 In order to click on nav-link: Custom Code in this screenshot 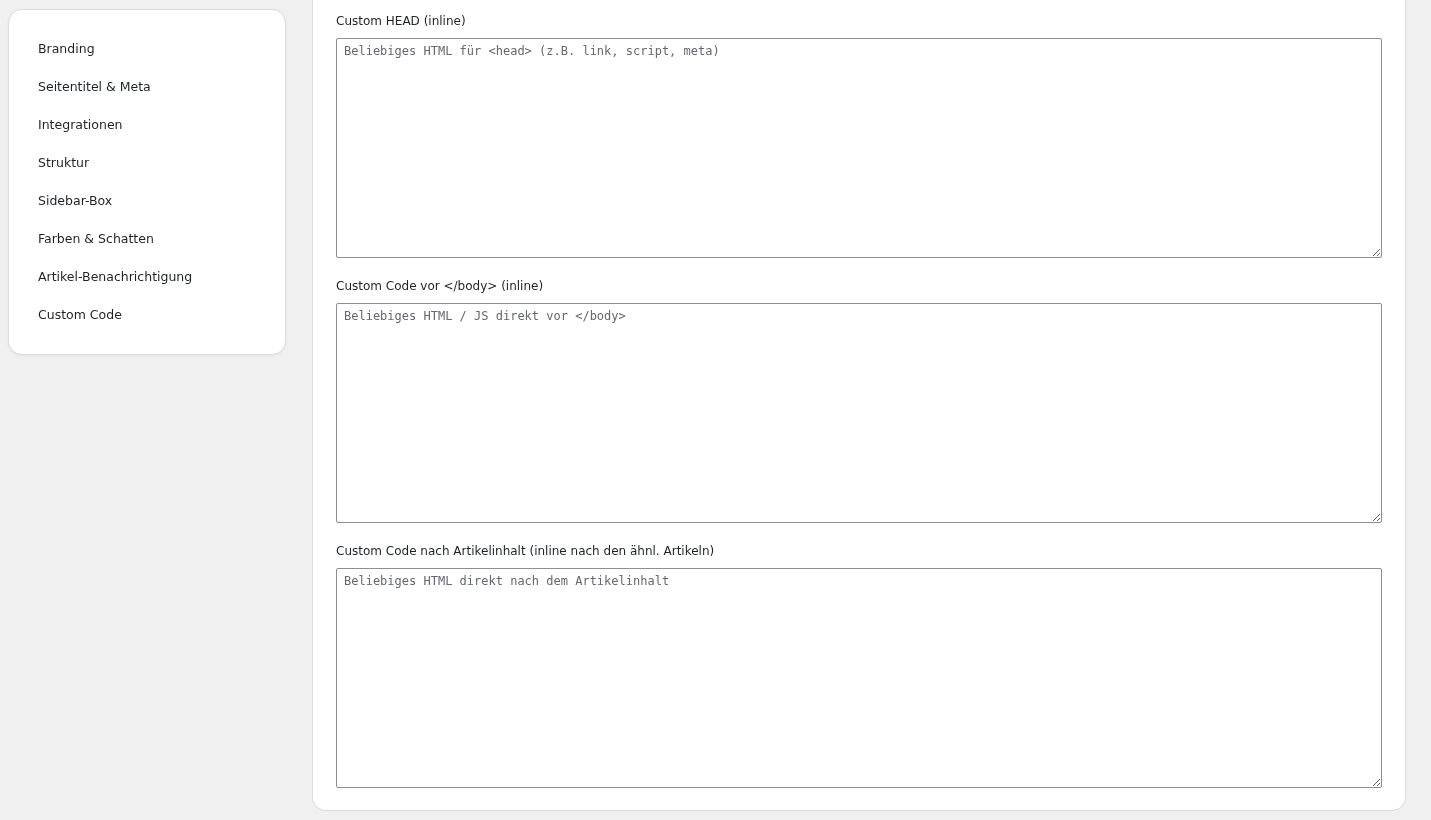, I will do `click(80, 315)`.